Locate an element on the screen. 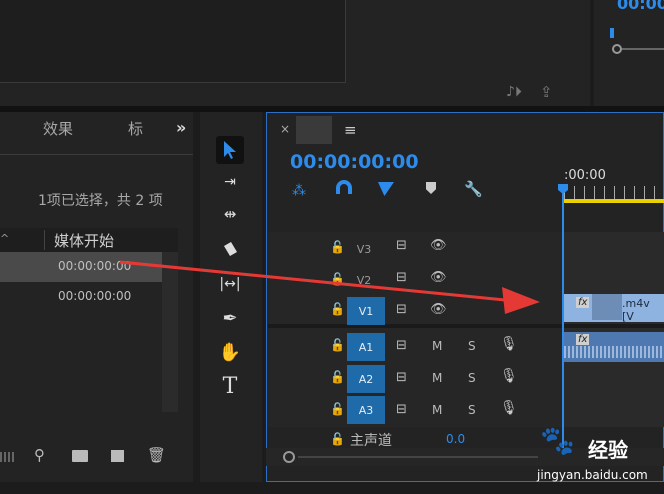 The image size is (664, 494). watermark-brand: 经验 is located at coordinates (608, 450).